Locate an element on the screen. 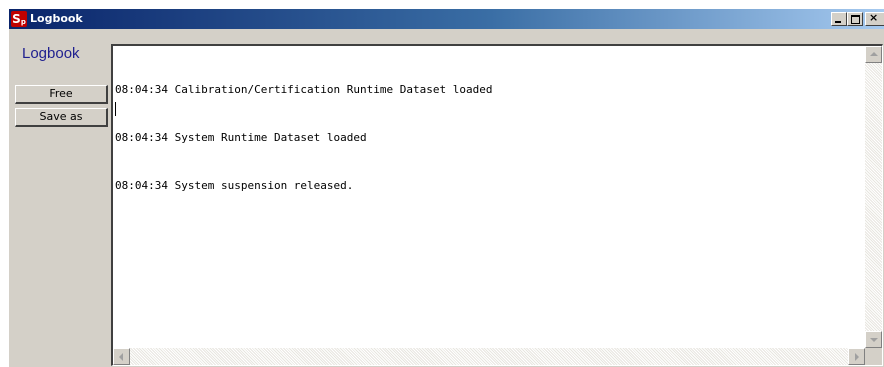  arrow-down-icon is located at coordinates (874, 340).